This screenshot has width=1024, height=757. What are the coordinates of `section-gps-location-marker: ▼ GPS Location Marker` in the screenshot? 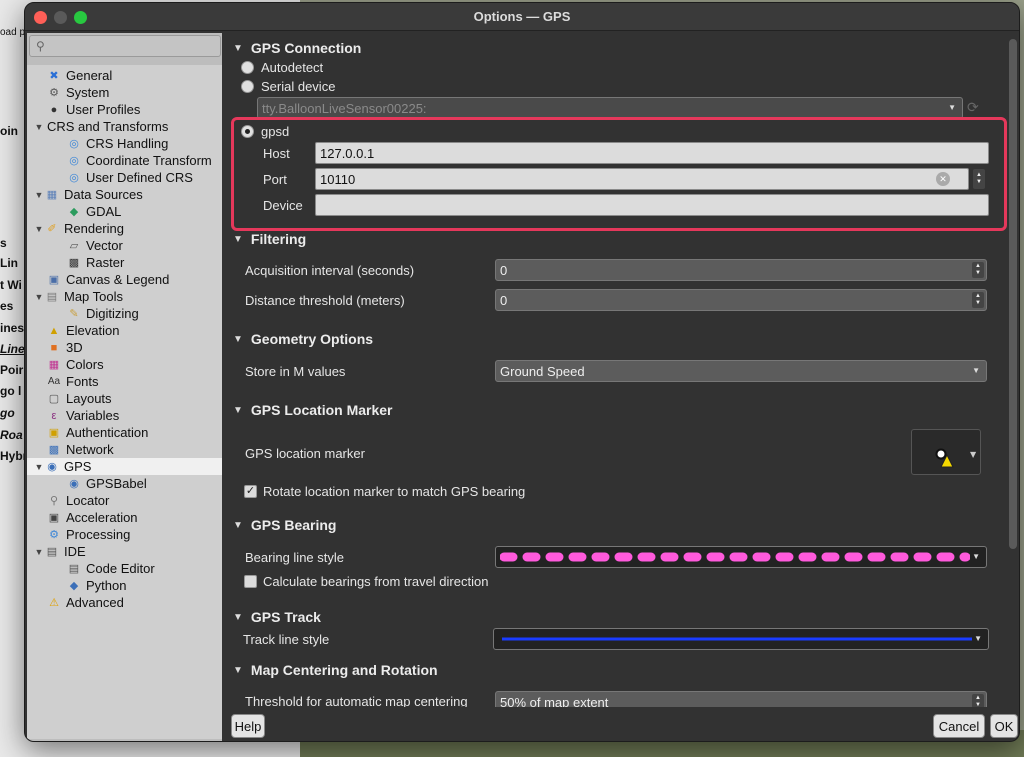 It's located at (313, 410).